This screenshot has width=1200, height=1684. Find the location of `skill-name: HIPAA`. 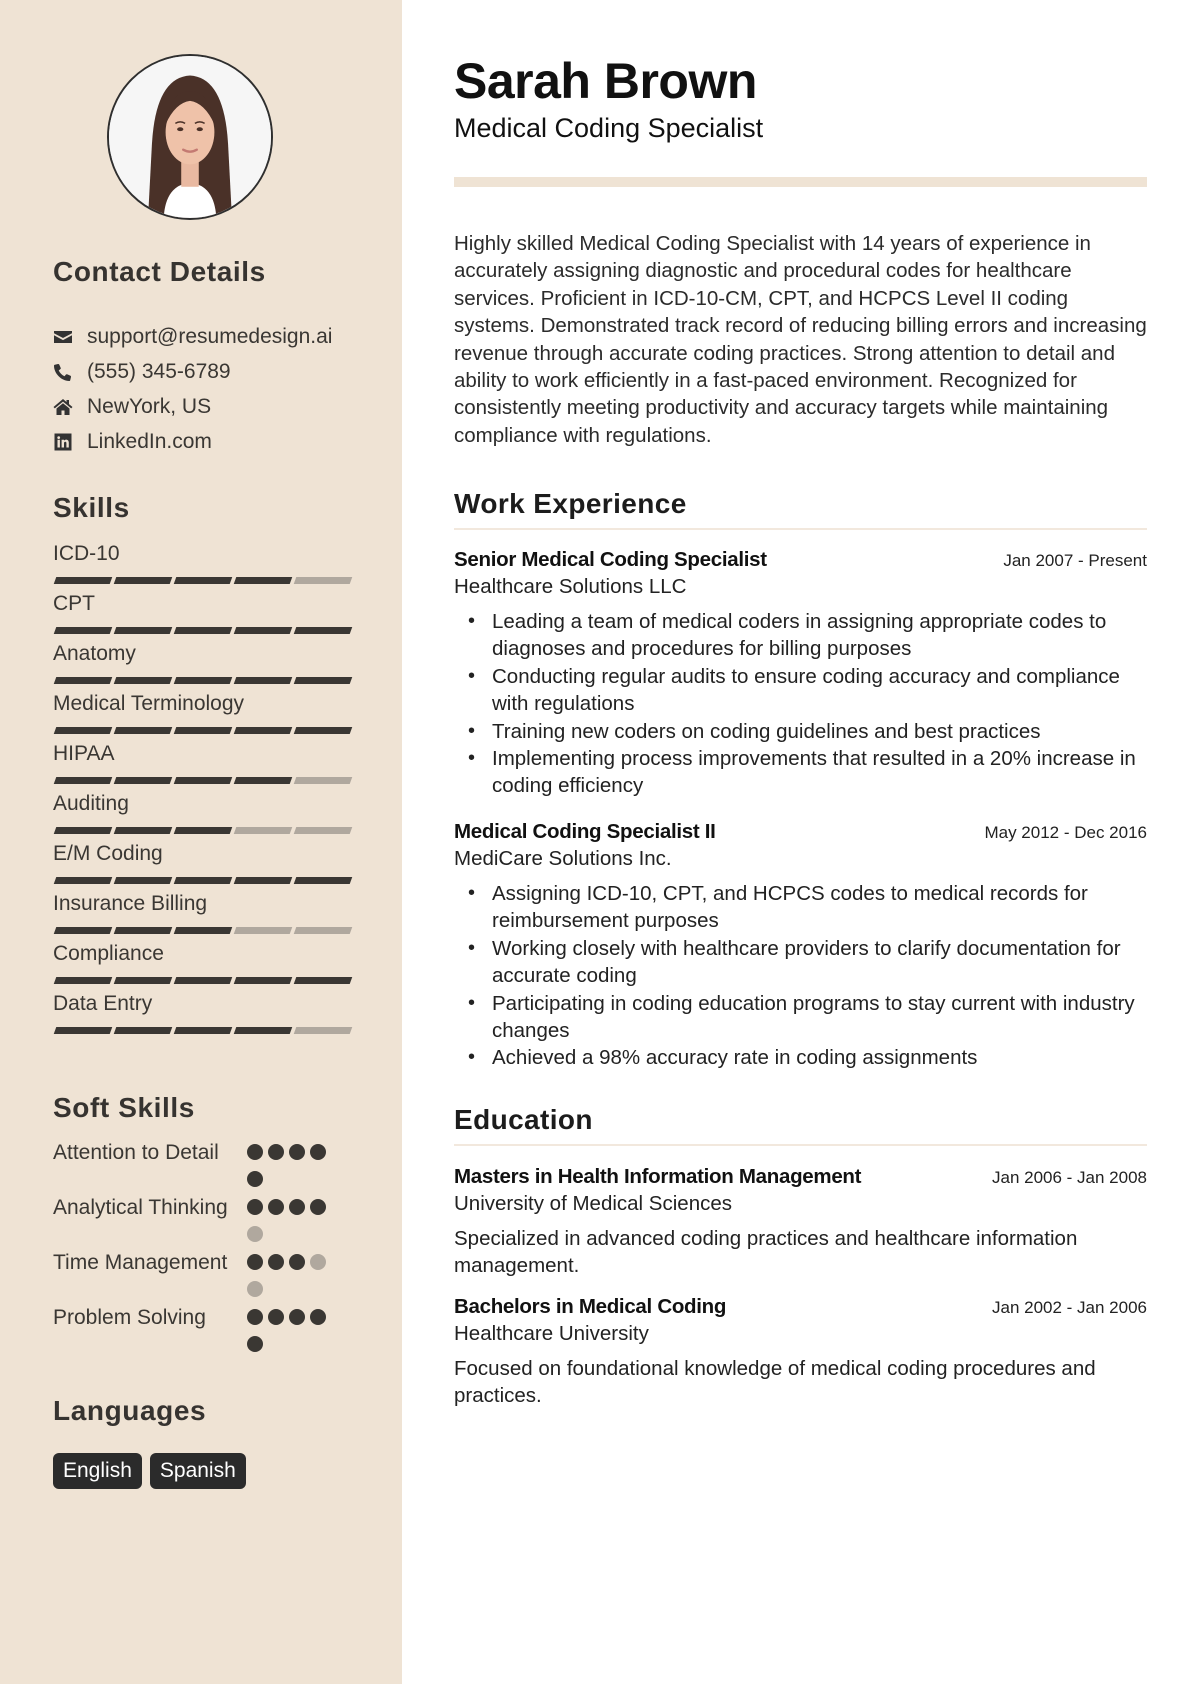

skill-name: HIPAA is located at coordinates (84, 753).